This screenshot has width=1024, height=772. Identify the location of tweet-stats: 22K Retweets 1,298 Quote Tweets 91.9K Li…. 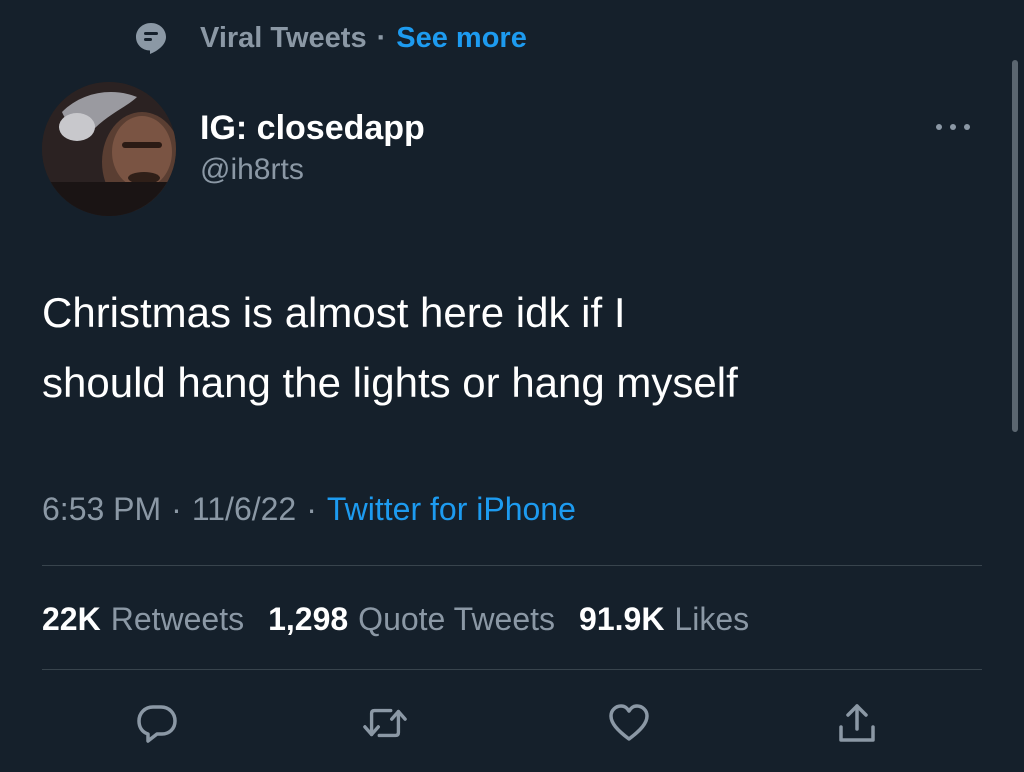
(407, 619).